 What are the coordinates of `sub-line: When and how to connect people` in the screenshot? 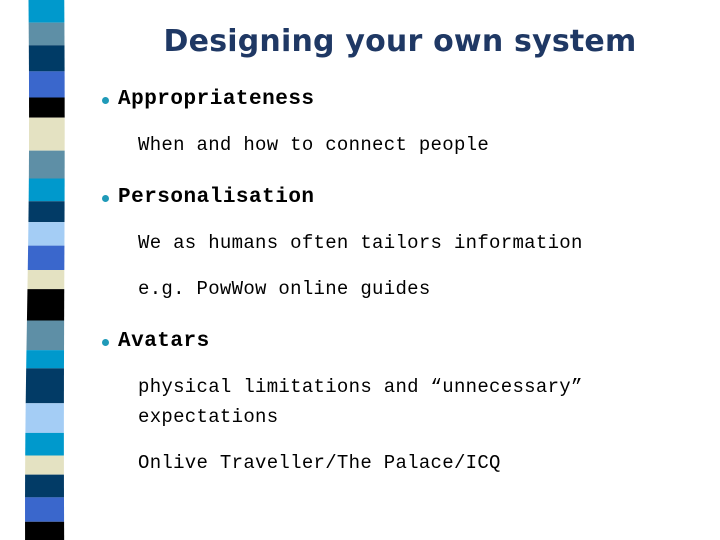 It's located at (314, 145).